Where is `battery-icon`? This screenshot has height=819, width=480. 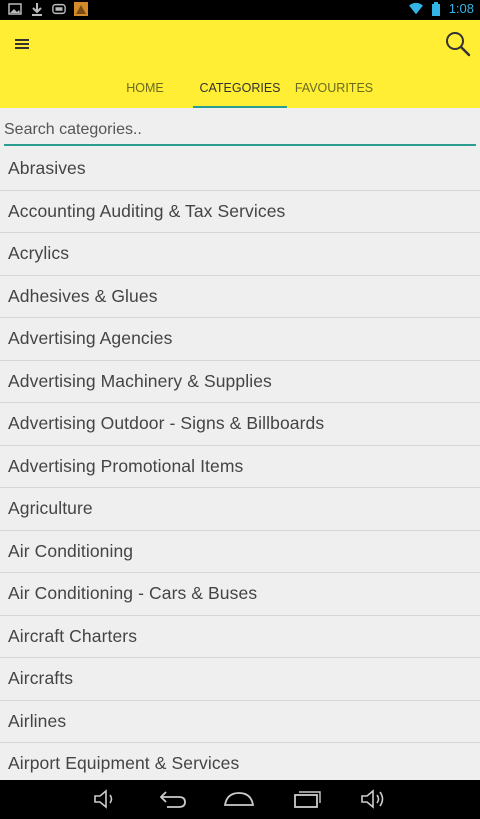
battery-icon is located at coordinates (436, 8).